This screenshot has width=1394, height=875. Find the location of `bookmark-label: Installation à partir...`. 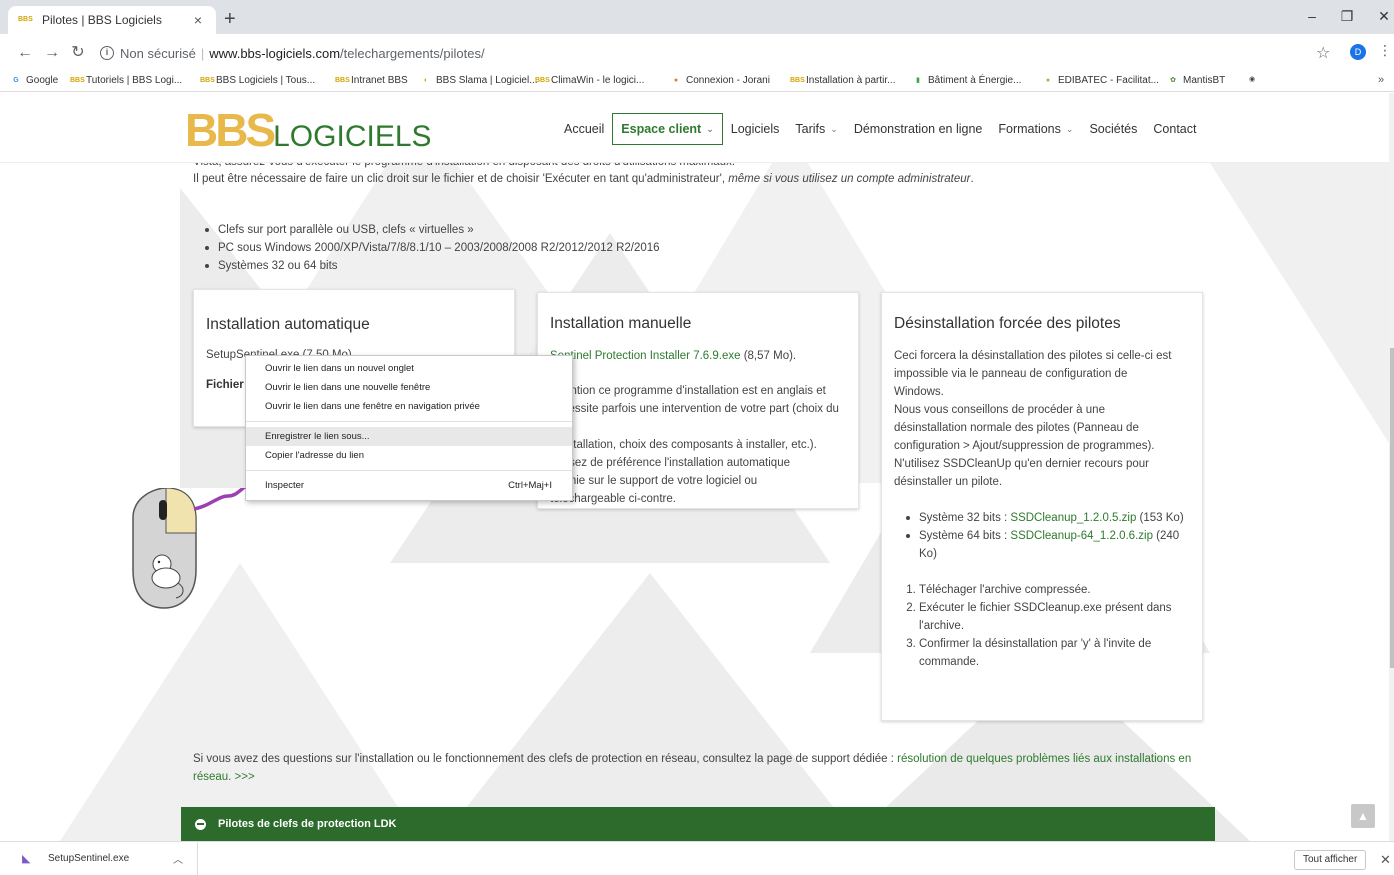

bookmark-label: Installation à partir... is located at coordinates (851, 80).